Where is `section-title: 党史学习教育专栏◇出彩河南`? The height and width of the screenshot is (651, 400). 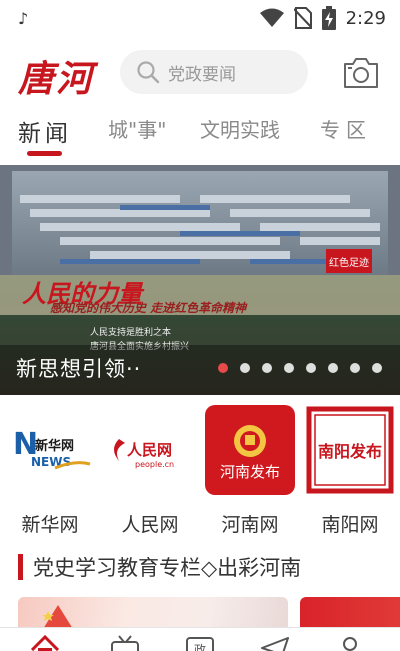
section-title: 党史学习教育专栏◇出彩河南 is located at coordinates (167, 568).